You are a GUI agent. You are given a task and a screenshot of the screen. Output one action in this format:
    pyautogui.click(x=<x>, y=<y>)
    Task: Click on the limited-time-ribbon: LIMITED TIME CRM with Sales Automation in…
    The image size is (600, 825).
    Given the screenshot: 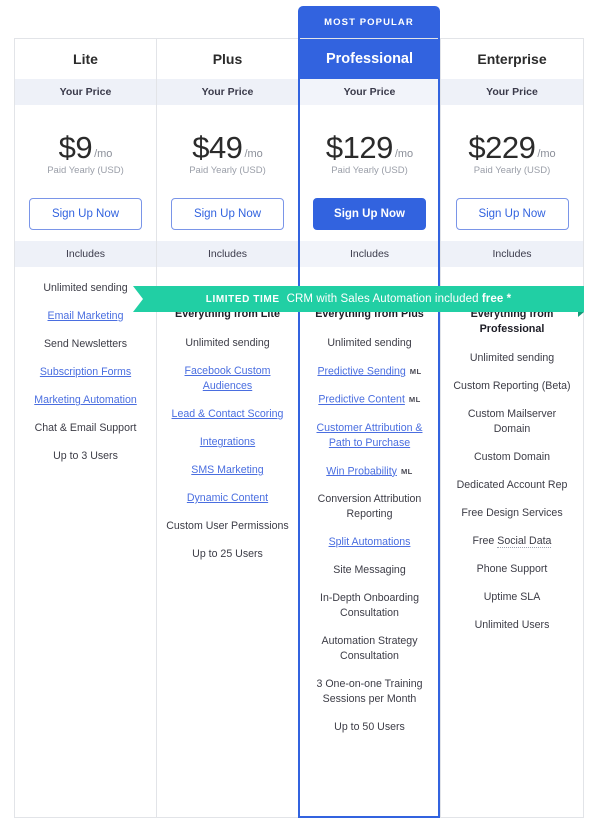 What is the action you would take?
    pyautogui.click(x=358, y=301)
    